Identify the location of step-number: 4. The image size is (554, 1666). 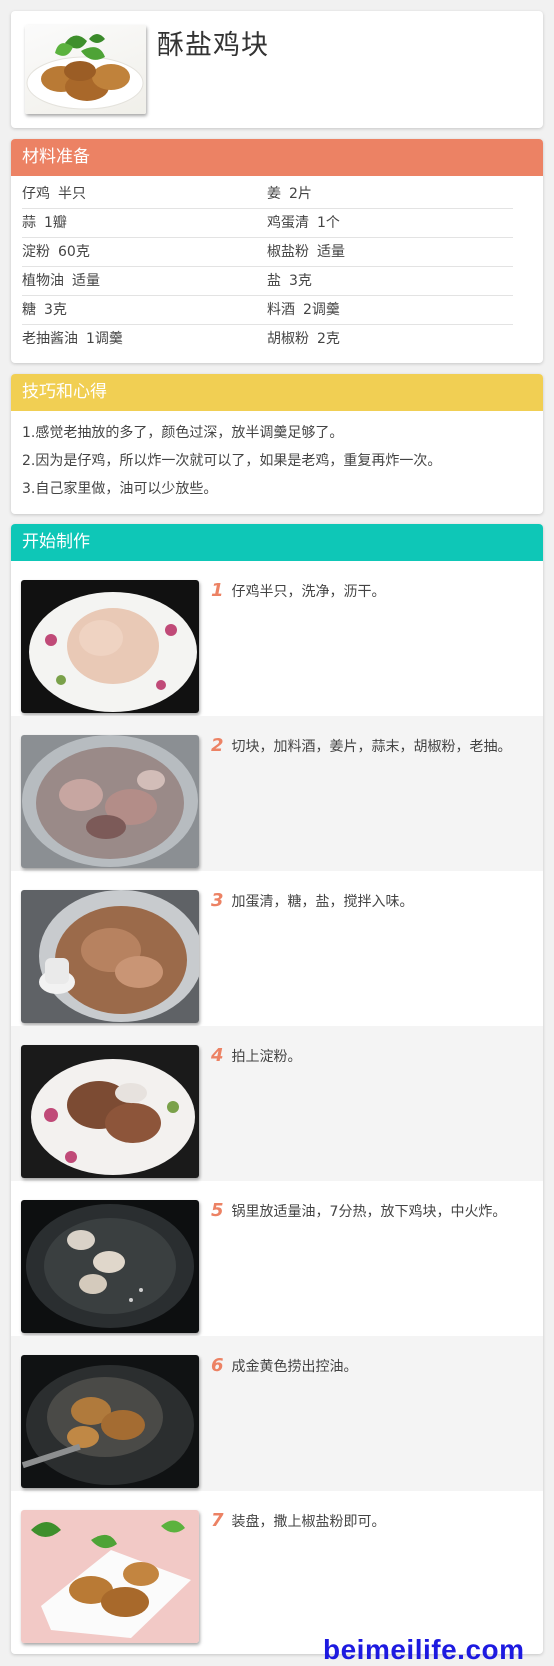
(217, 1055).